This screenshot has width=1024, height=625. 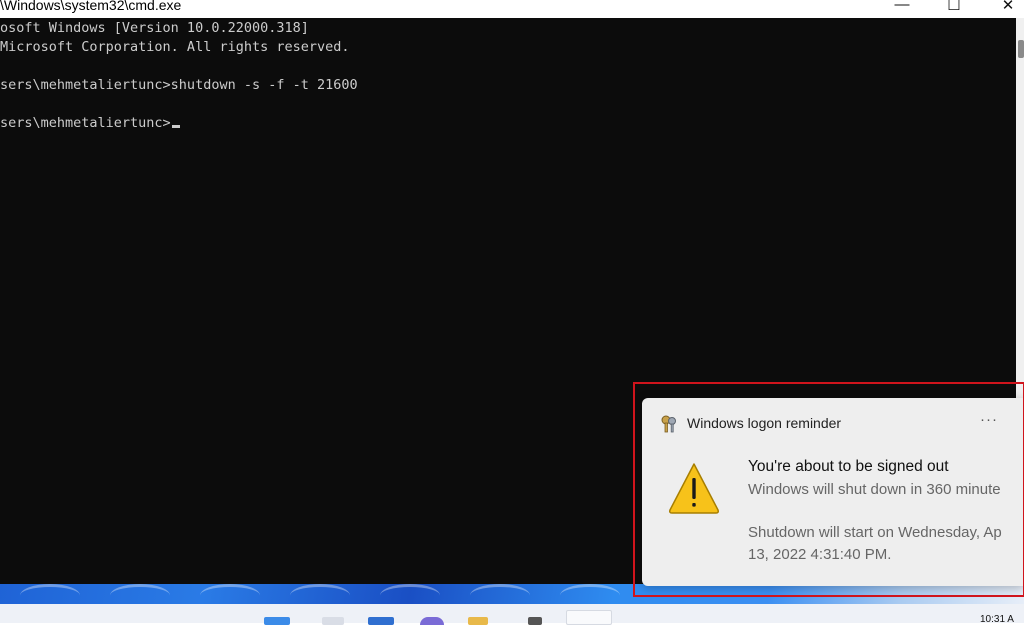 I want to click on highlight-box, so click(x=828, y=489).